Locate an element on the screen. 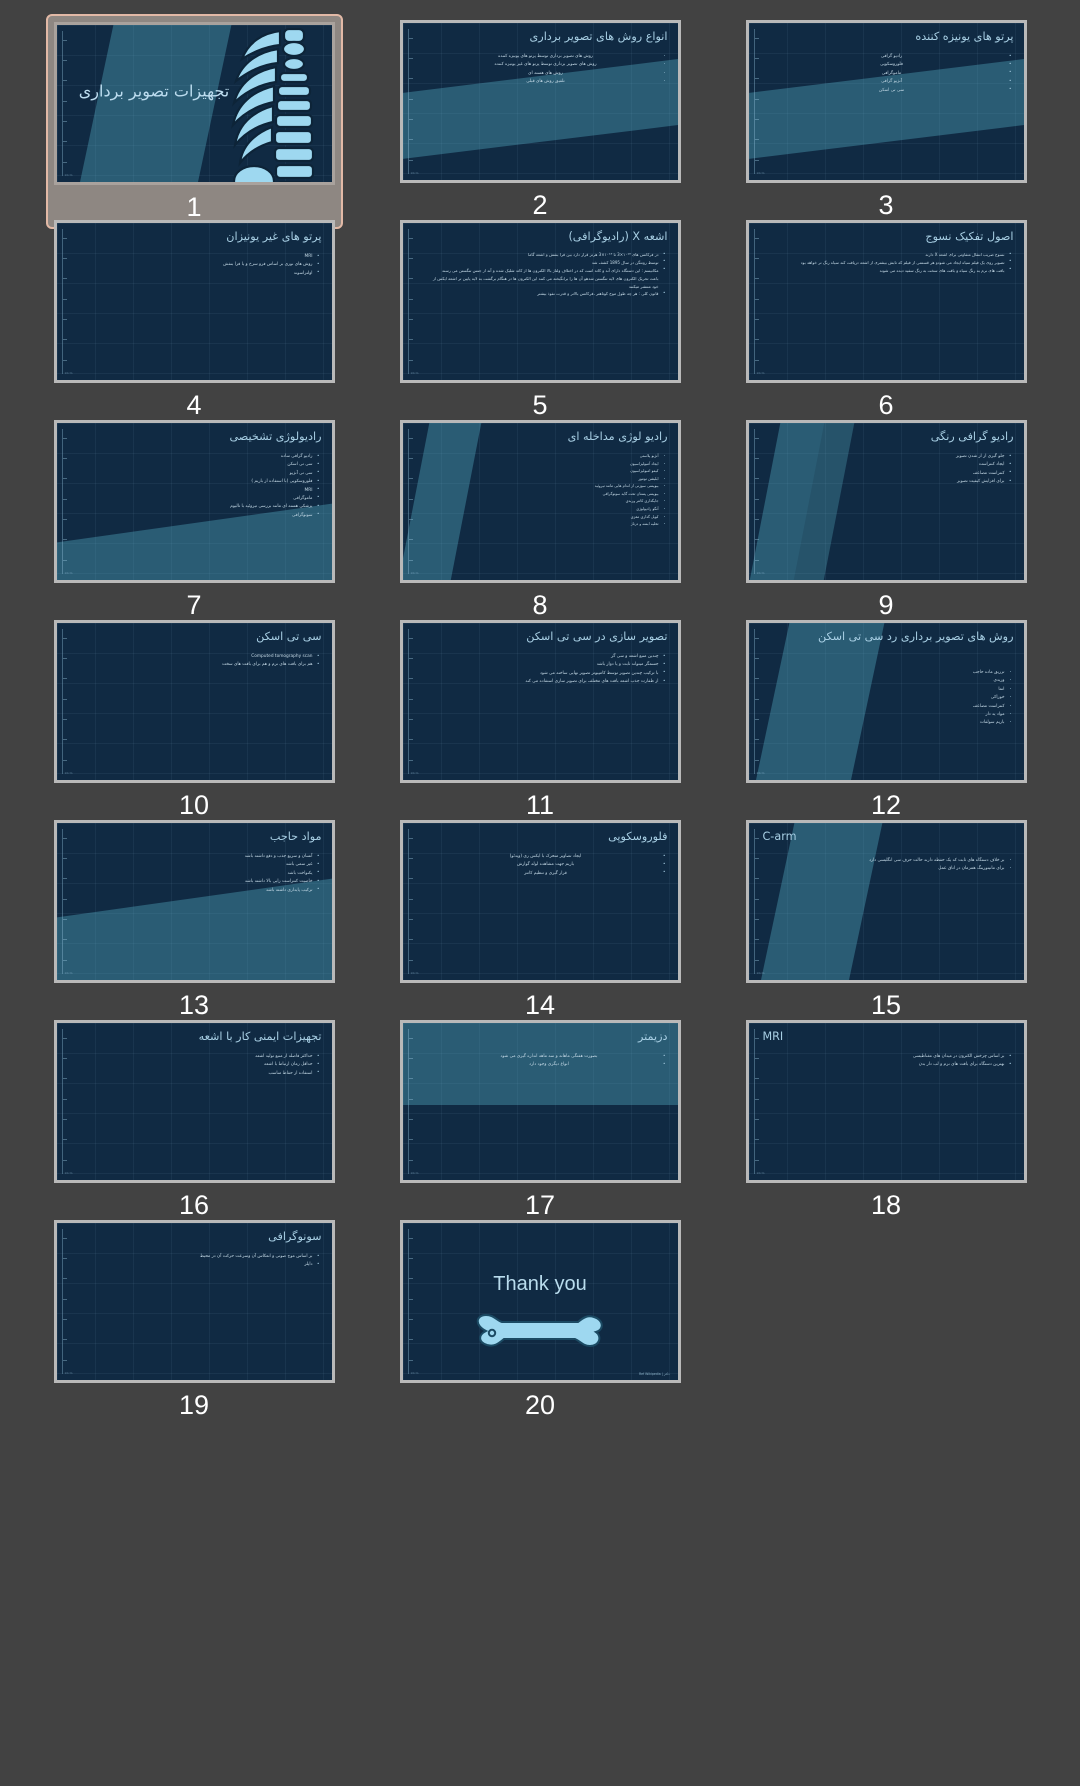 Image resolution: width=1080 pixels, height=1786 pixels. slide-title: پرتو های غیر یونیزان is located at coordinates (274, 236).